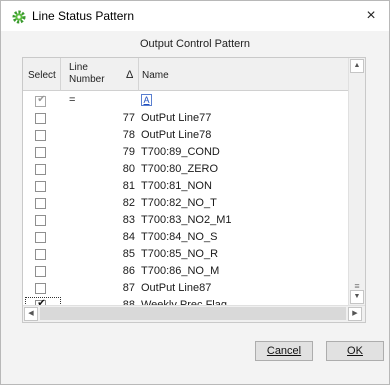  I want to click on row-name: T700:86_NO_M, so click(180, 271).